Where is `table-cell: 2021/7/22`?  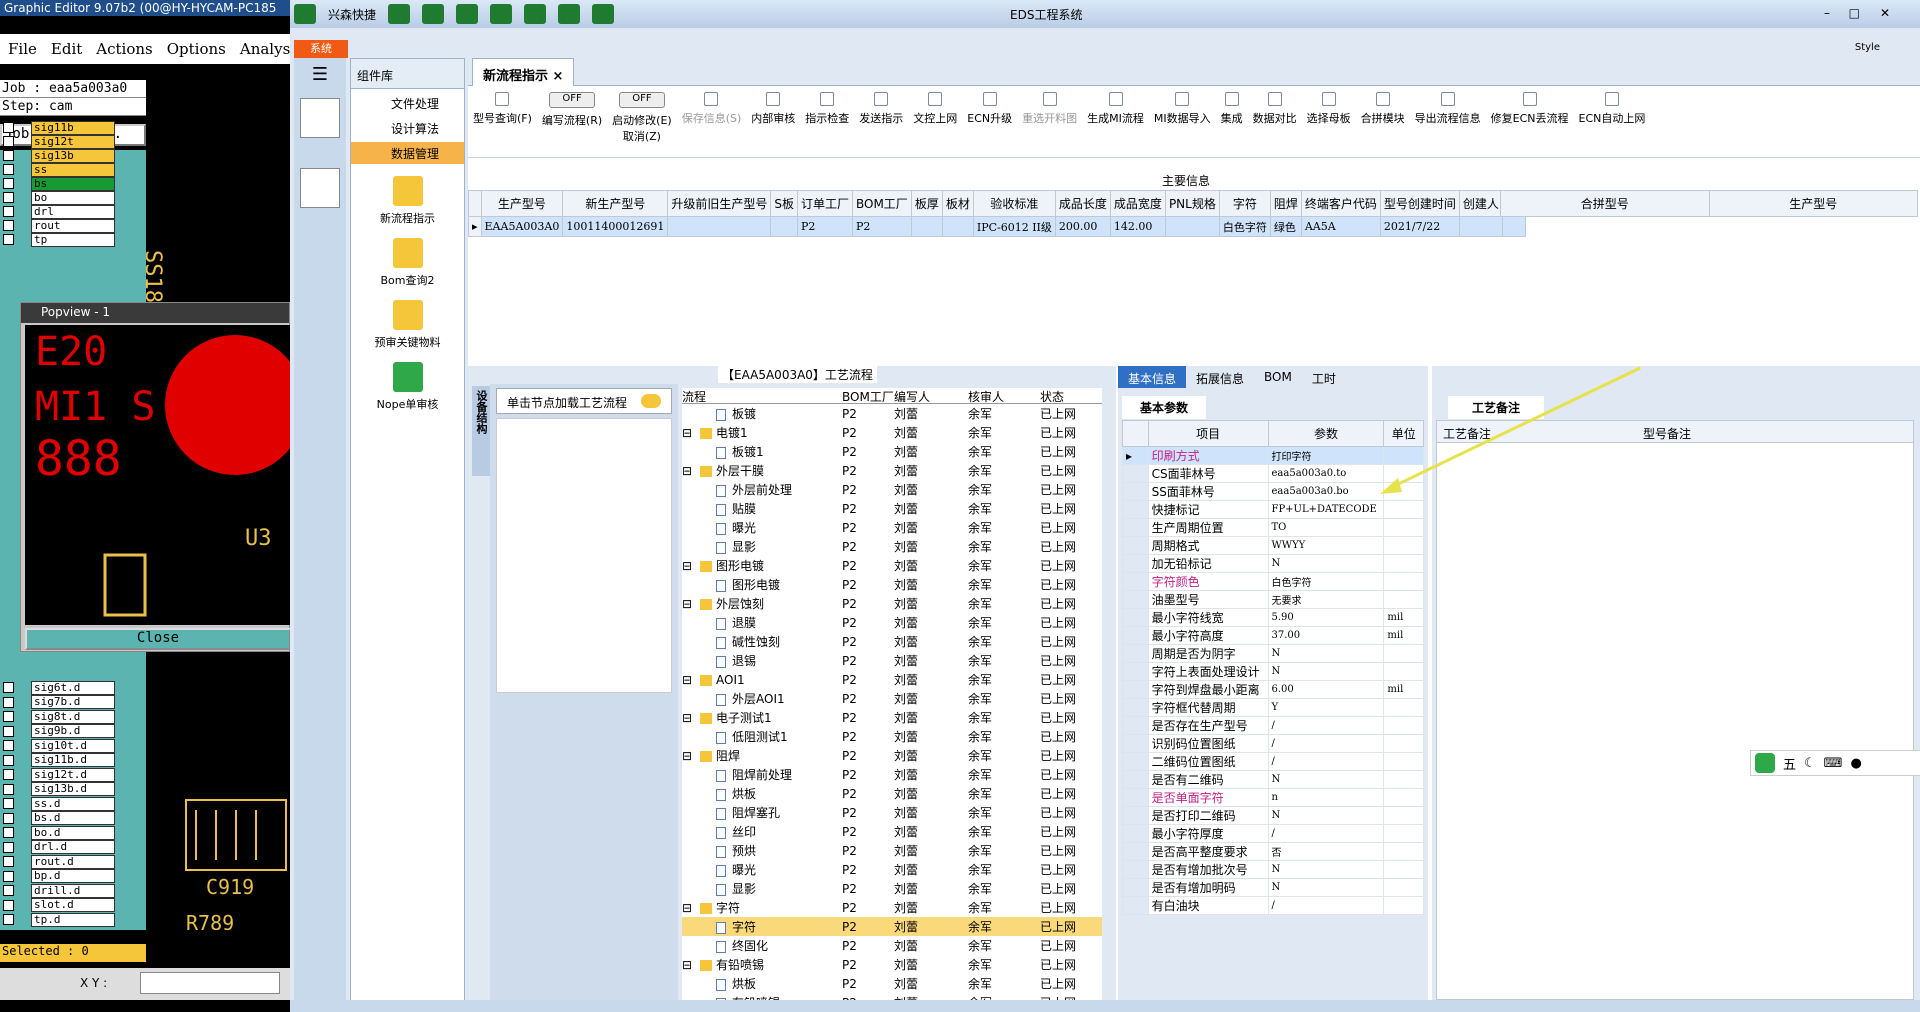
table-cell: 2021/7/22 is located at coordinates (1419, 226).